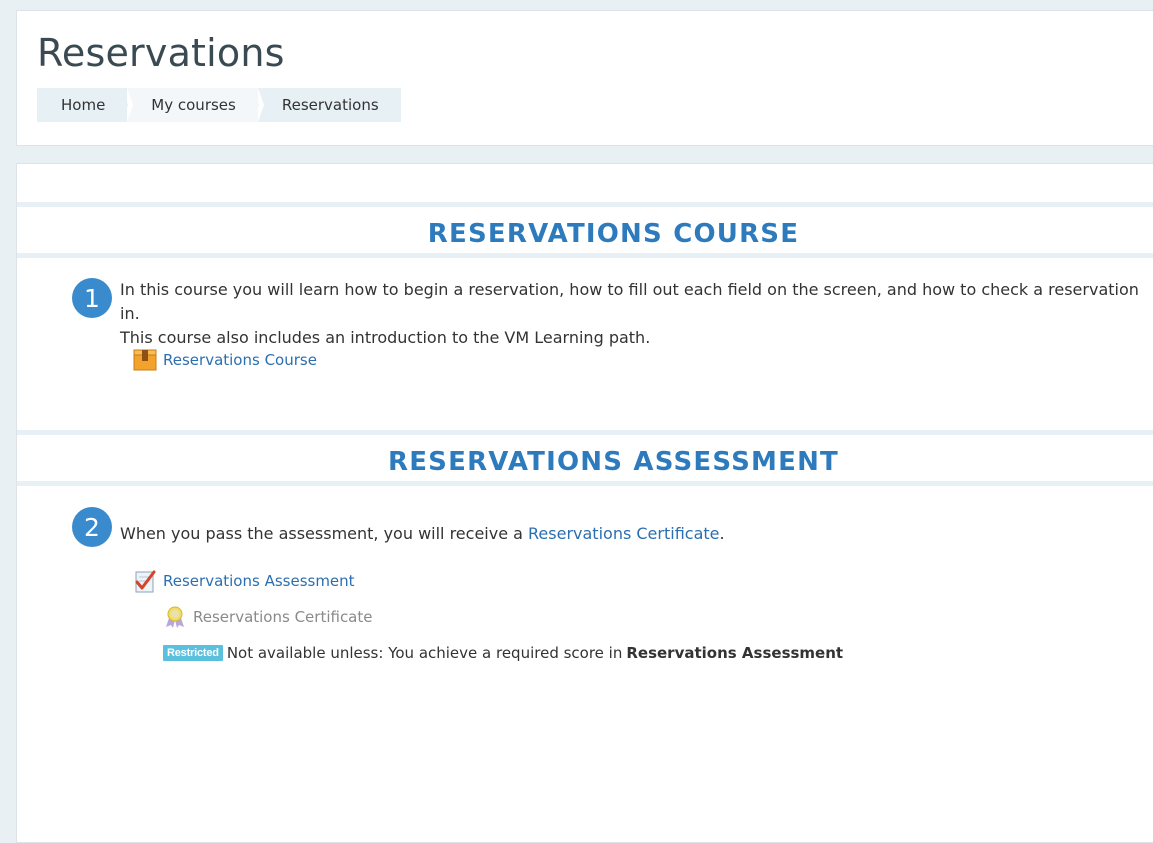 The width and height of the screenshot is (1153, 843). Describe the element at coordinates (92, 298) in the screenshot. I see `section-number-badge: 1` at that location.